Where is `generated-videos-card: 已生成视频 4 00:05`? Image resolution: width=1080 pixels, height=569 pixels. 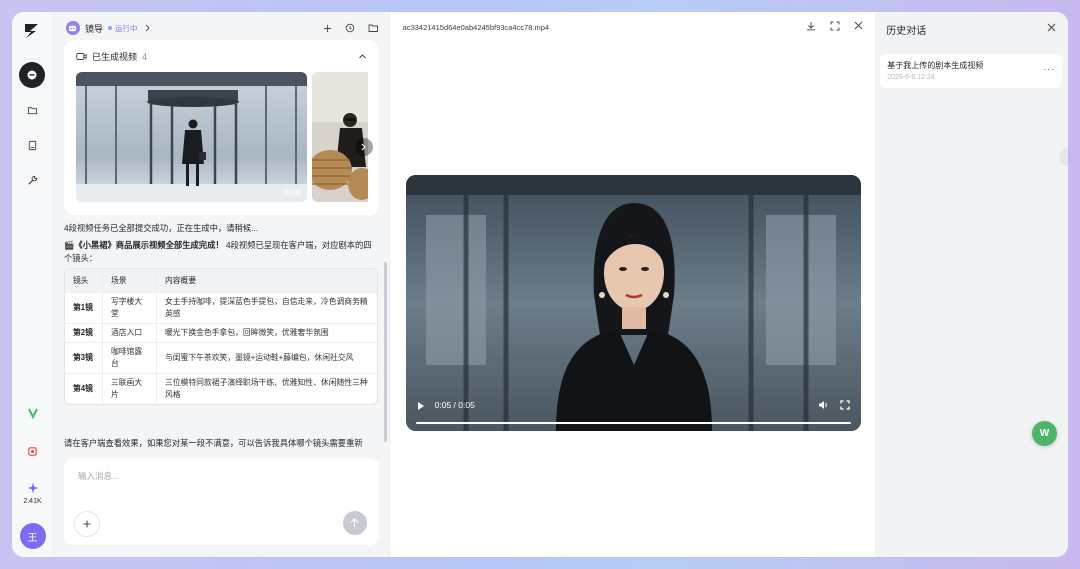 generated-videos-card: 已生成视频 4 00:05 is located at coordinates (221, 127).